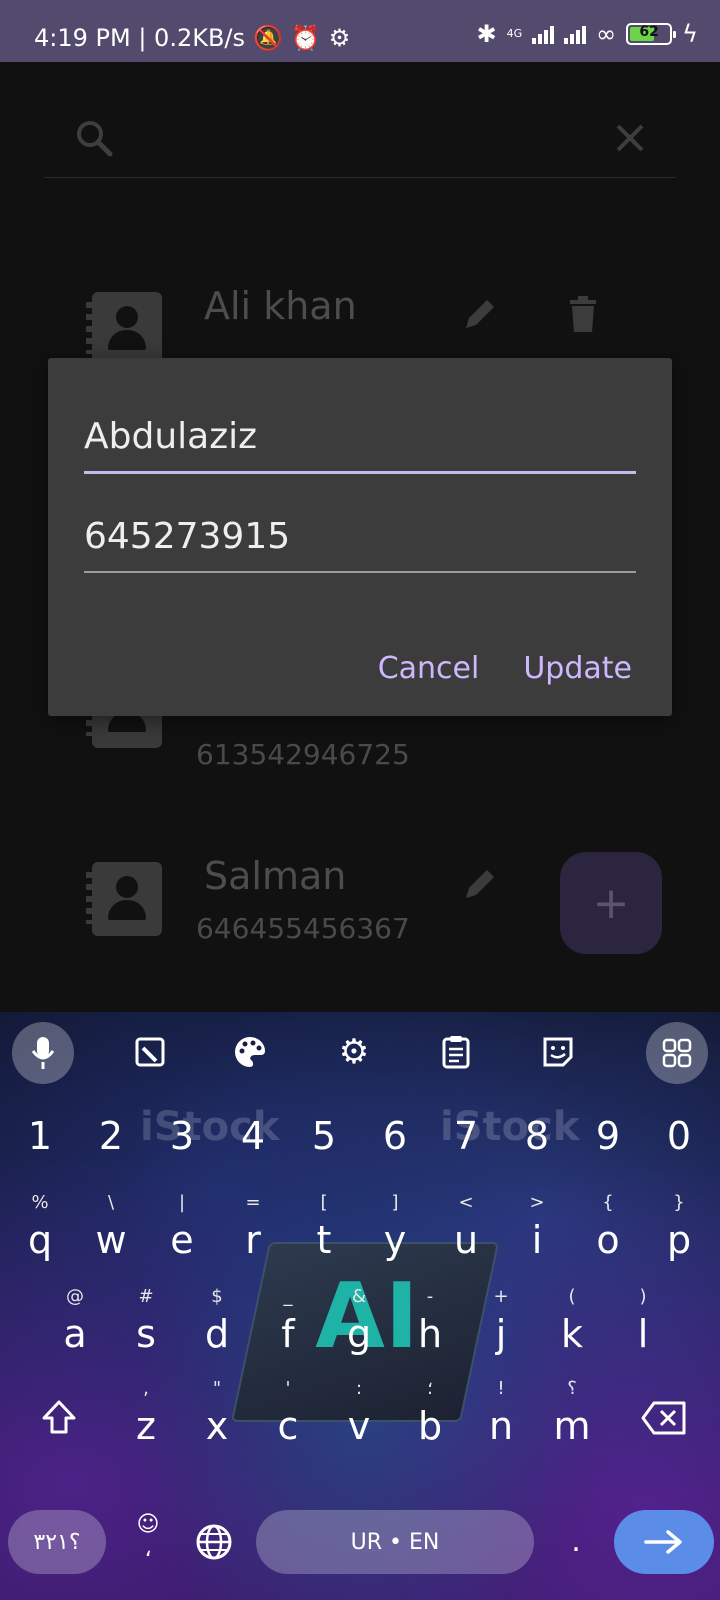 Image resolution: width=720 pixels, height=1600 pixels. Describe the element at coordinates (303, 928) in the screenshot. I see `contact-phone: 646455456367` at that location.